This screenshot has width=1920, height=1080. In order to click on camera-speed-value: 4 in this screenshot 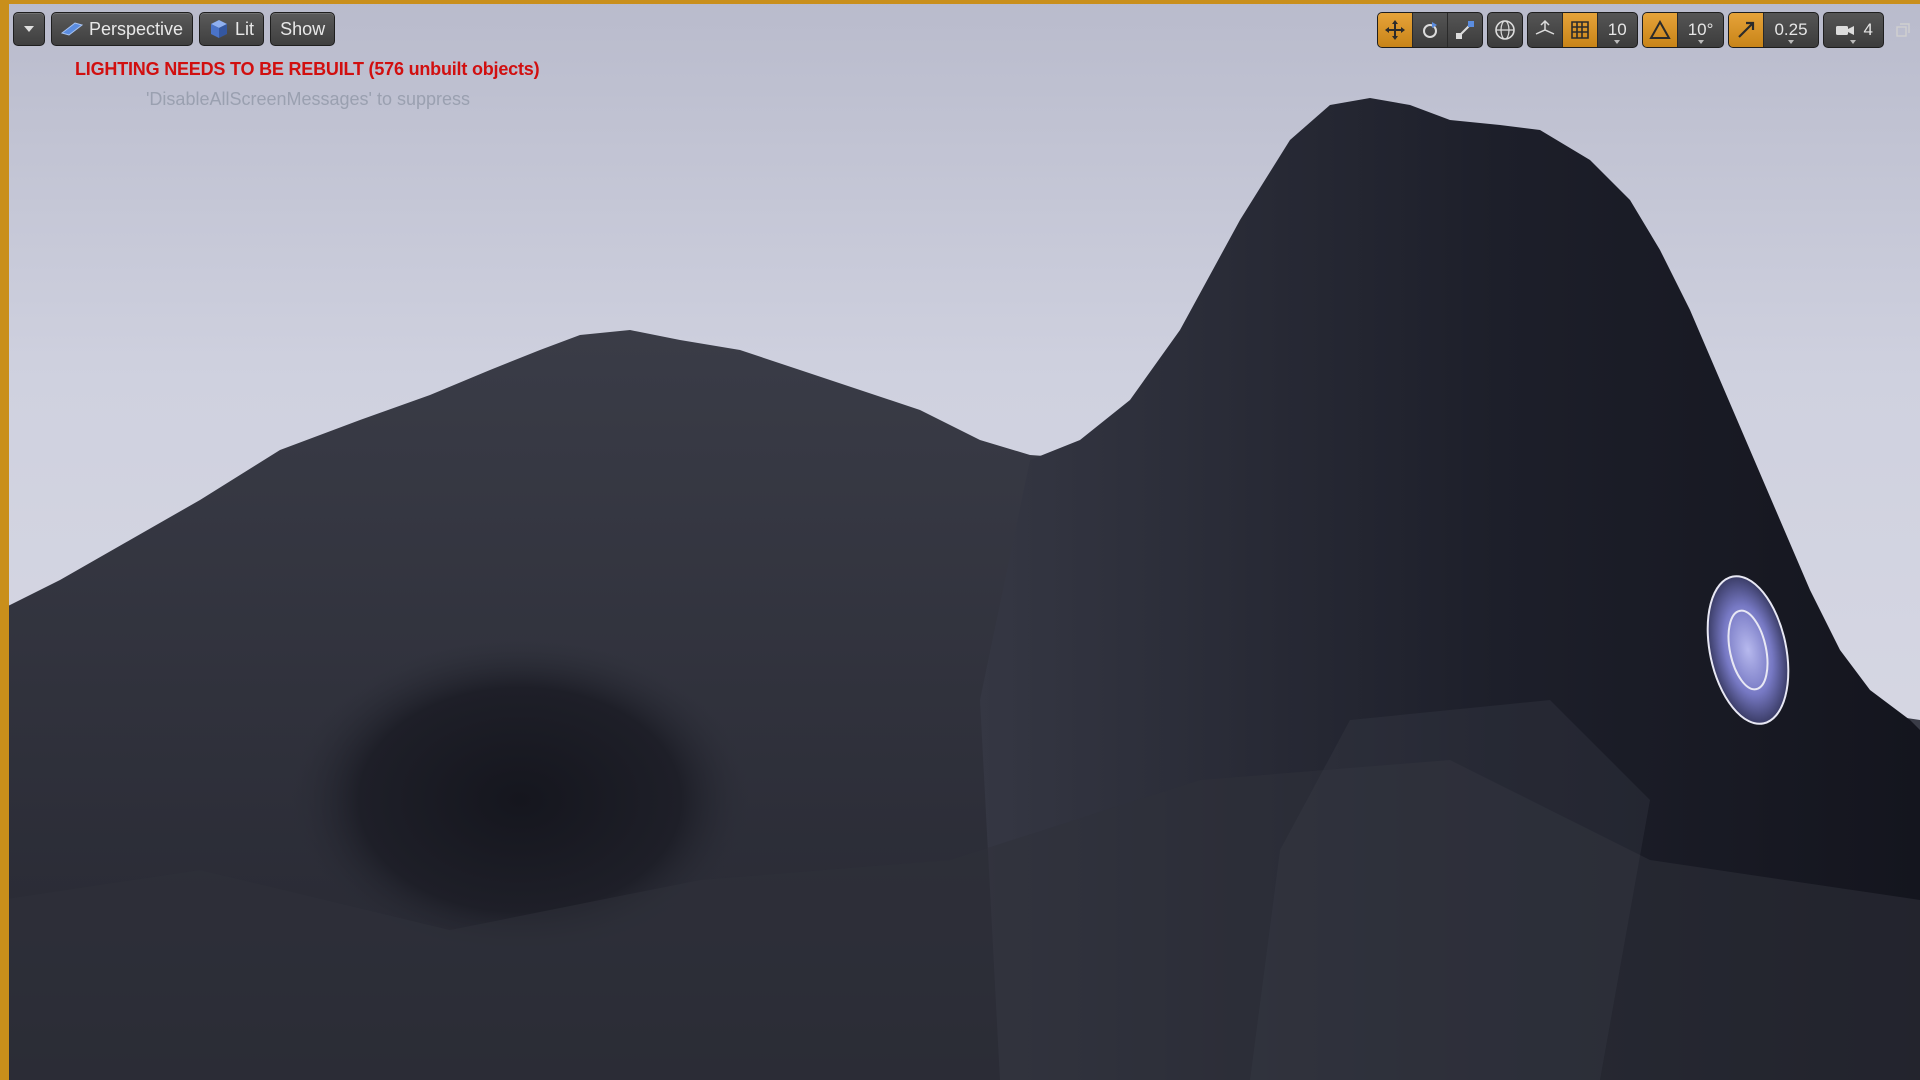, I will do `click(1868, 29)`.